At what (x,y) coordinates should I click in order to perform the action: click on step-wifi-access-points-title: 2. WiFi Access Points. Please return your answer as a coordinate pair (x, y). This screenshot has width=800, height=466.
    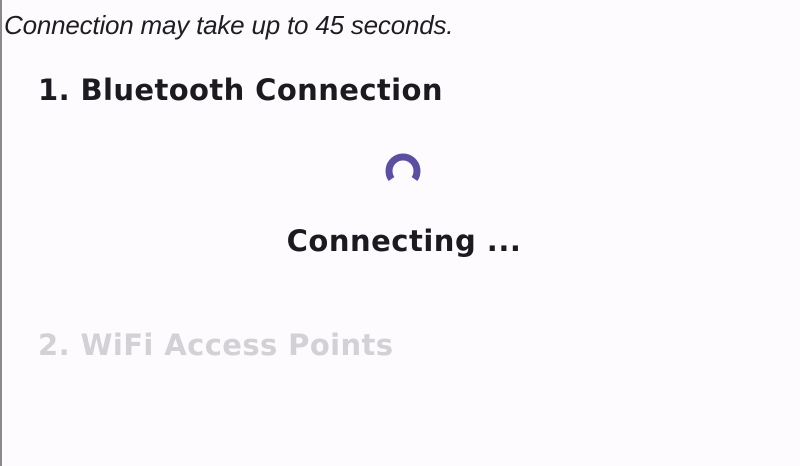
    Looking at the image, I should click on (216, 345).